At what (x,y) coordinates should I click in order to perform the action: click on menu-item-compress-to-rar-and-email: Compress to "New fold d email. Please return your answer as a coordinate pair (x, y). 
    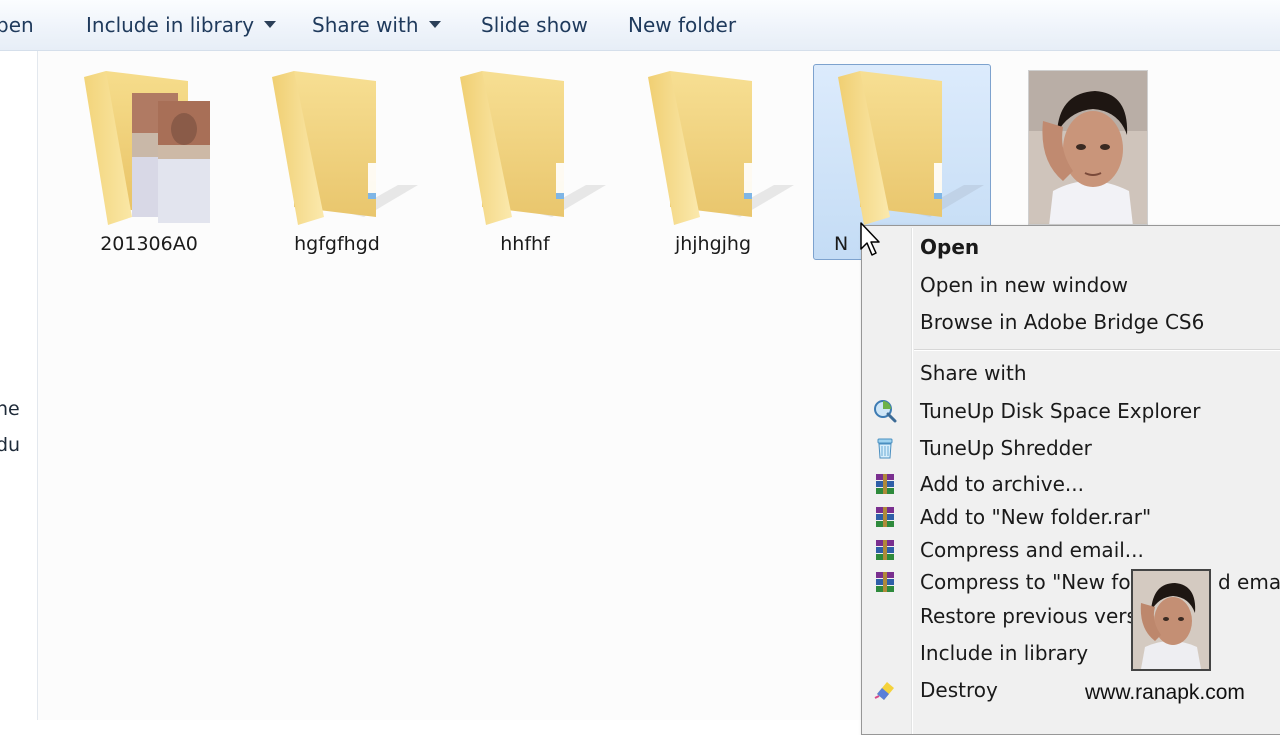
    Looking at the image, I should click on (1071, 582).